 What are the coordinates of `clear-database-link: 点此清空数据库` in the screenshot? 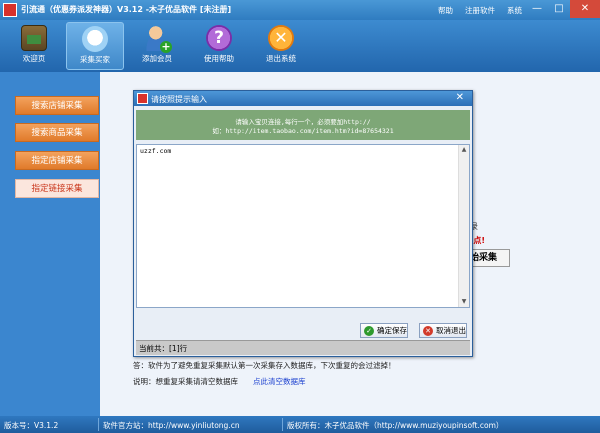 It's located at (279, 381).